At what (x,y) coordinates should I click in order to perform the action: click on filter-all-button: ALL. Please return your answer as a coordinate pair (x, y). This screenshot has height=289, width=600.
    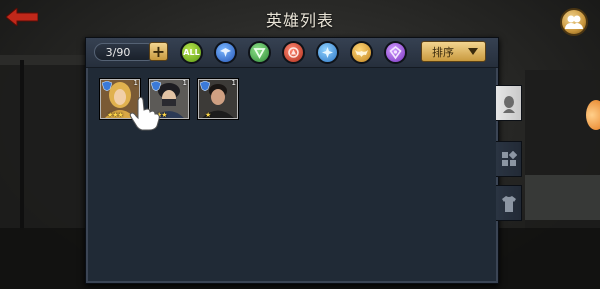
    Looking at the image, I should click on (191, 52).